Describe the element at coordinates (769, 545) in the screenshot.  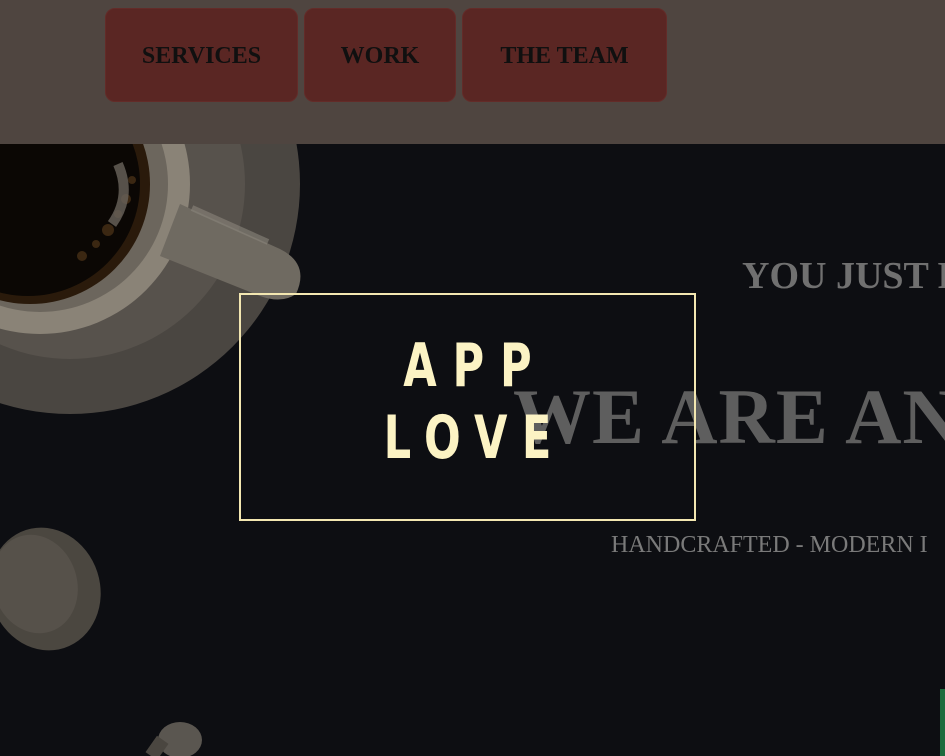
I see `hero-subline: HANDCRAFTED - MODERN I` at that location.